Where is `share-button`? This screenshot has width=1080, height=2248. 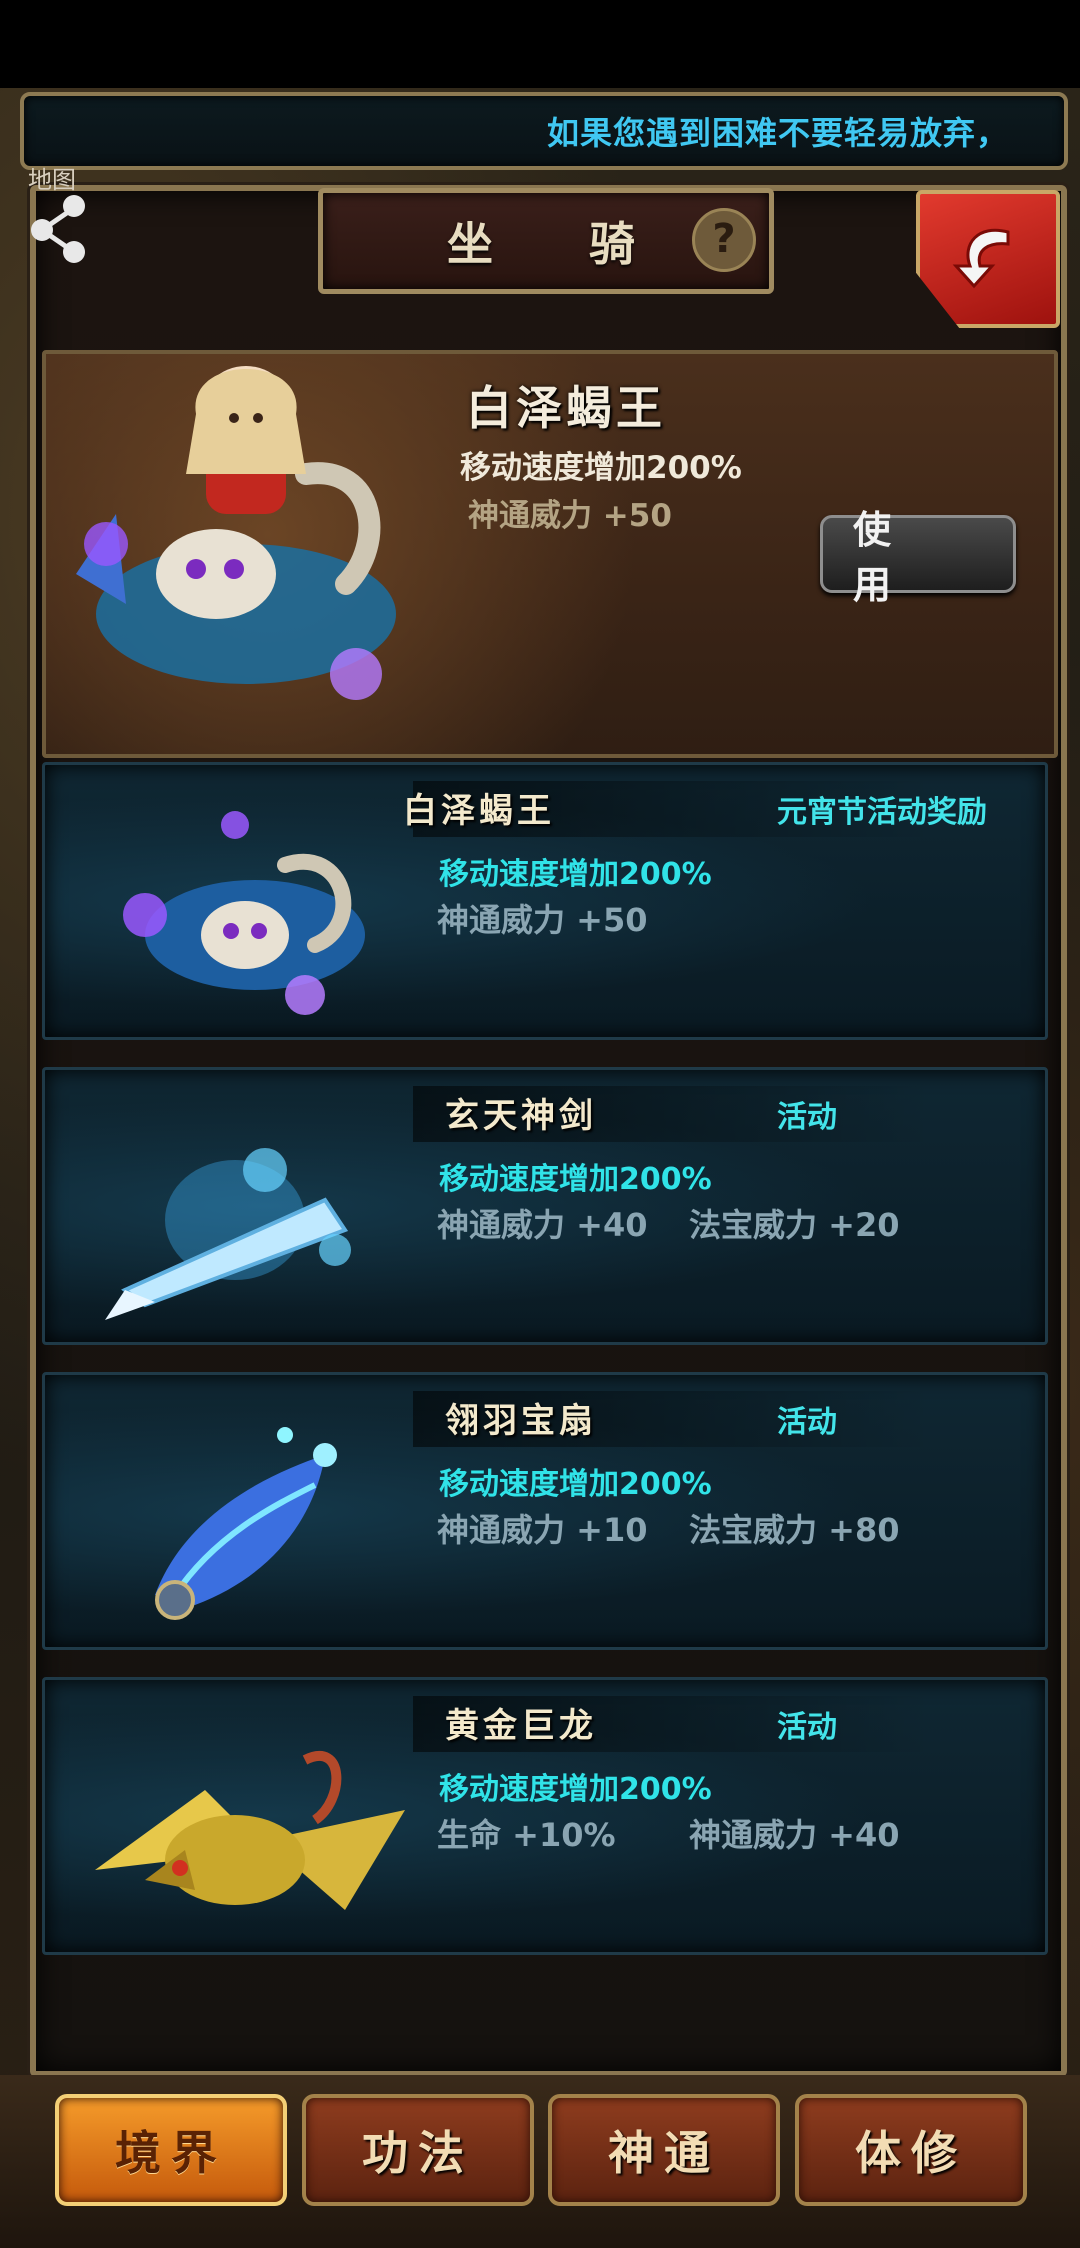 share-button is located at coordinates (59, 226).